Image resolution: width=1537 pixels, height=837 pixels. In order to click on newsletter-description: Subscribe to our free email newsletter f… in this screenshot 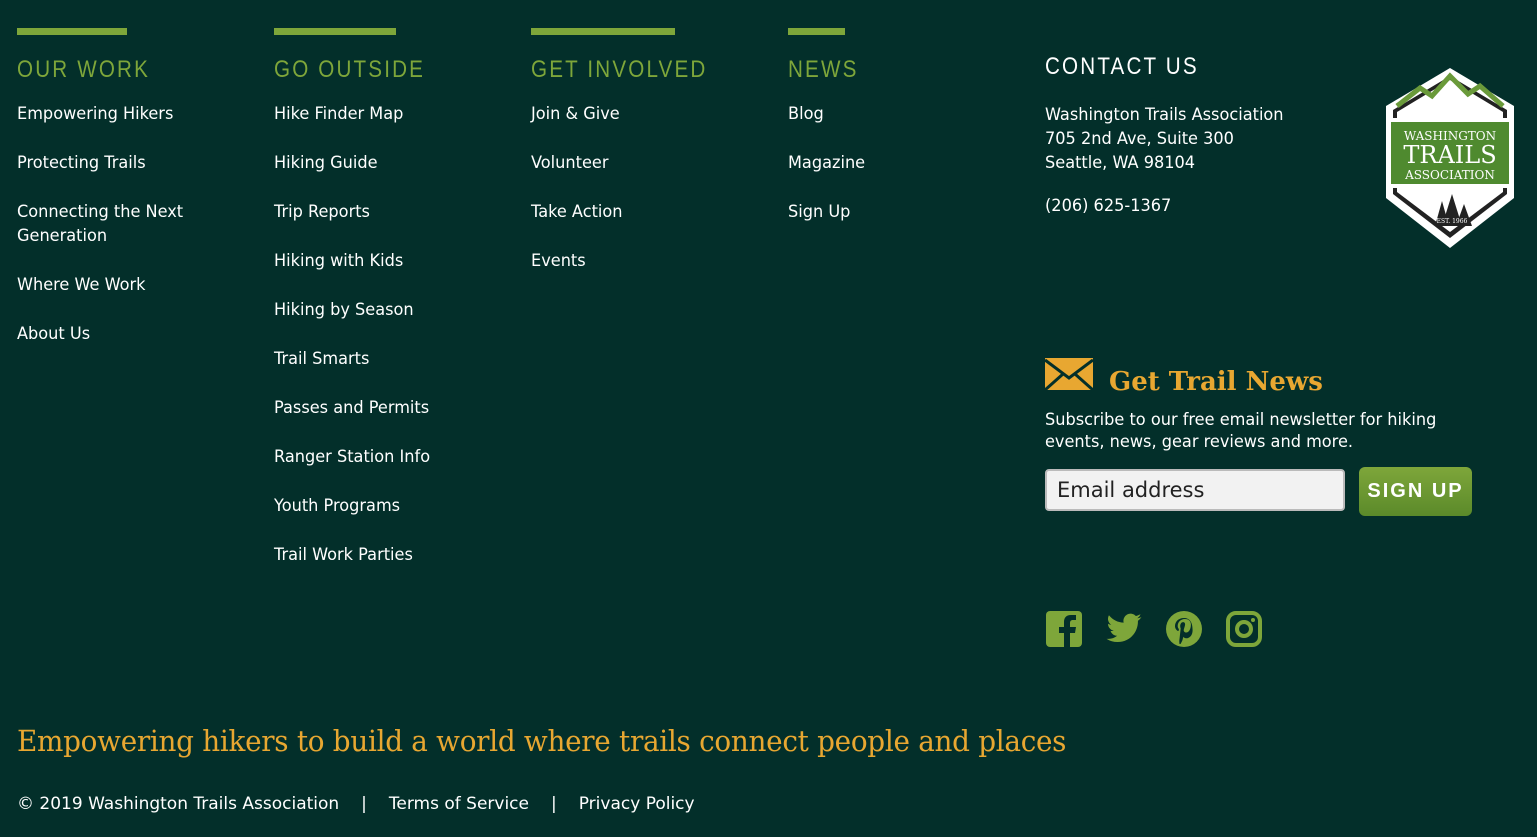, I will do `click(1241, 420)`.